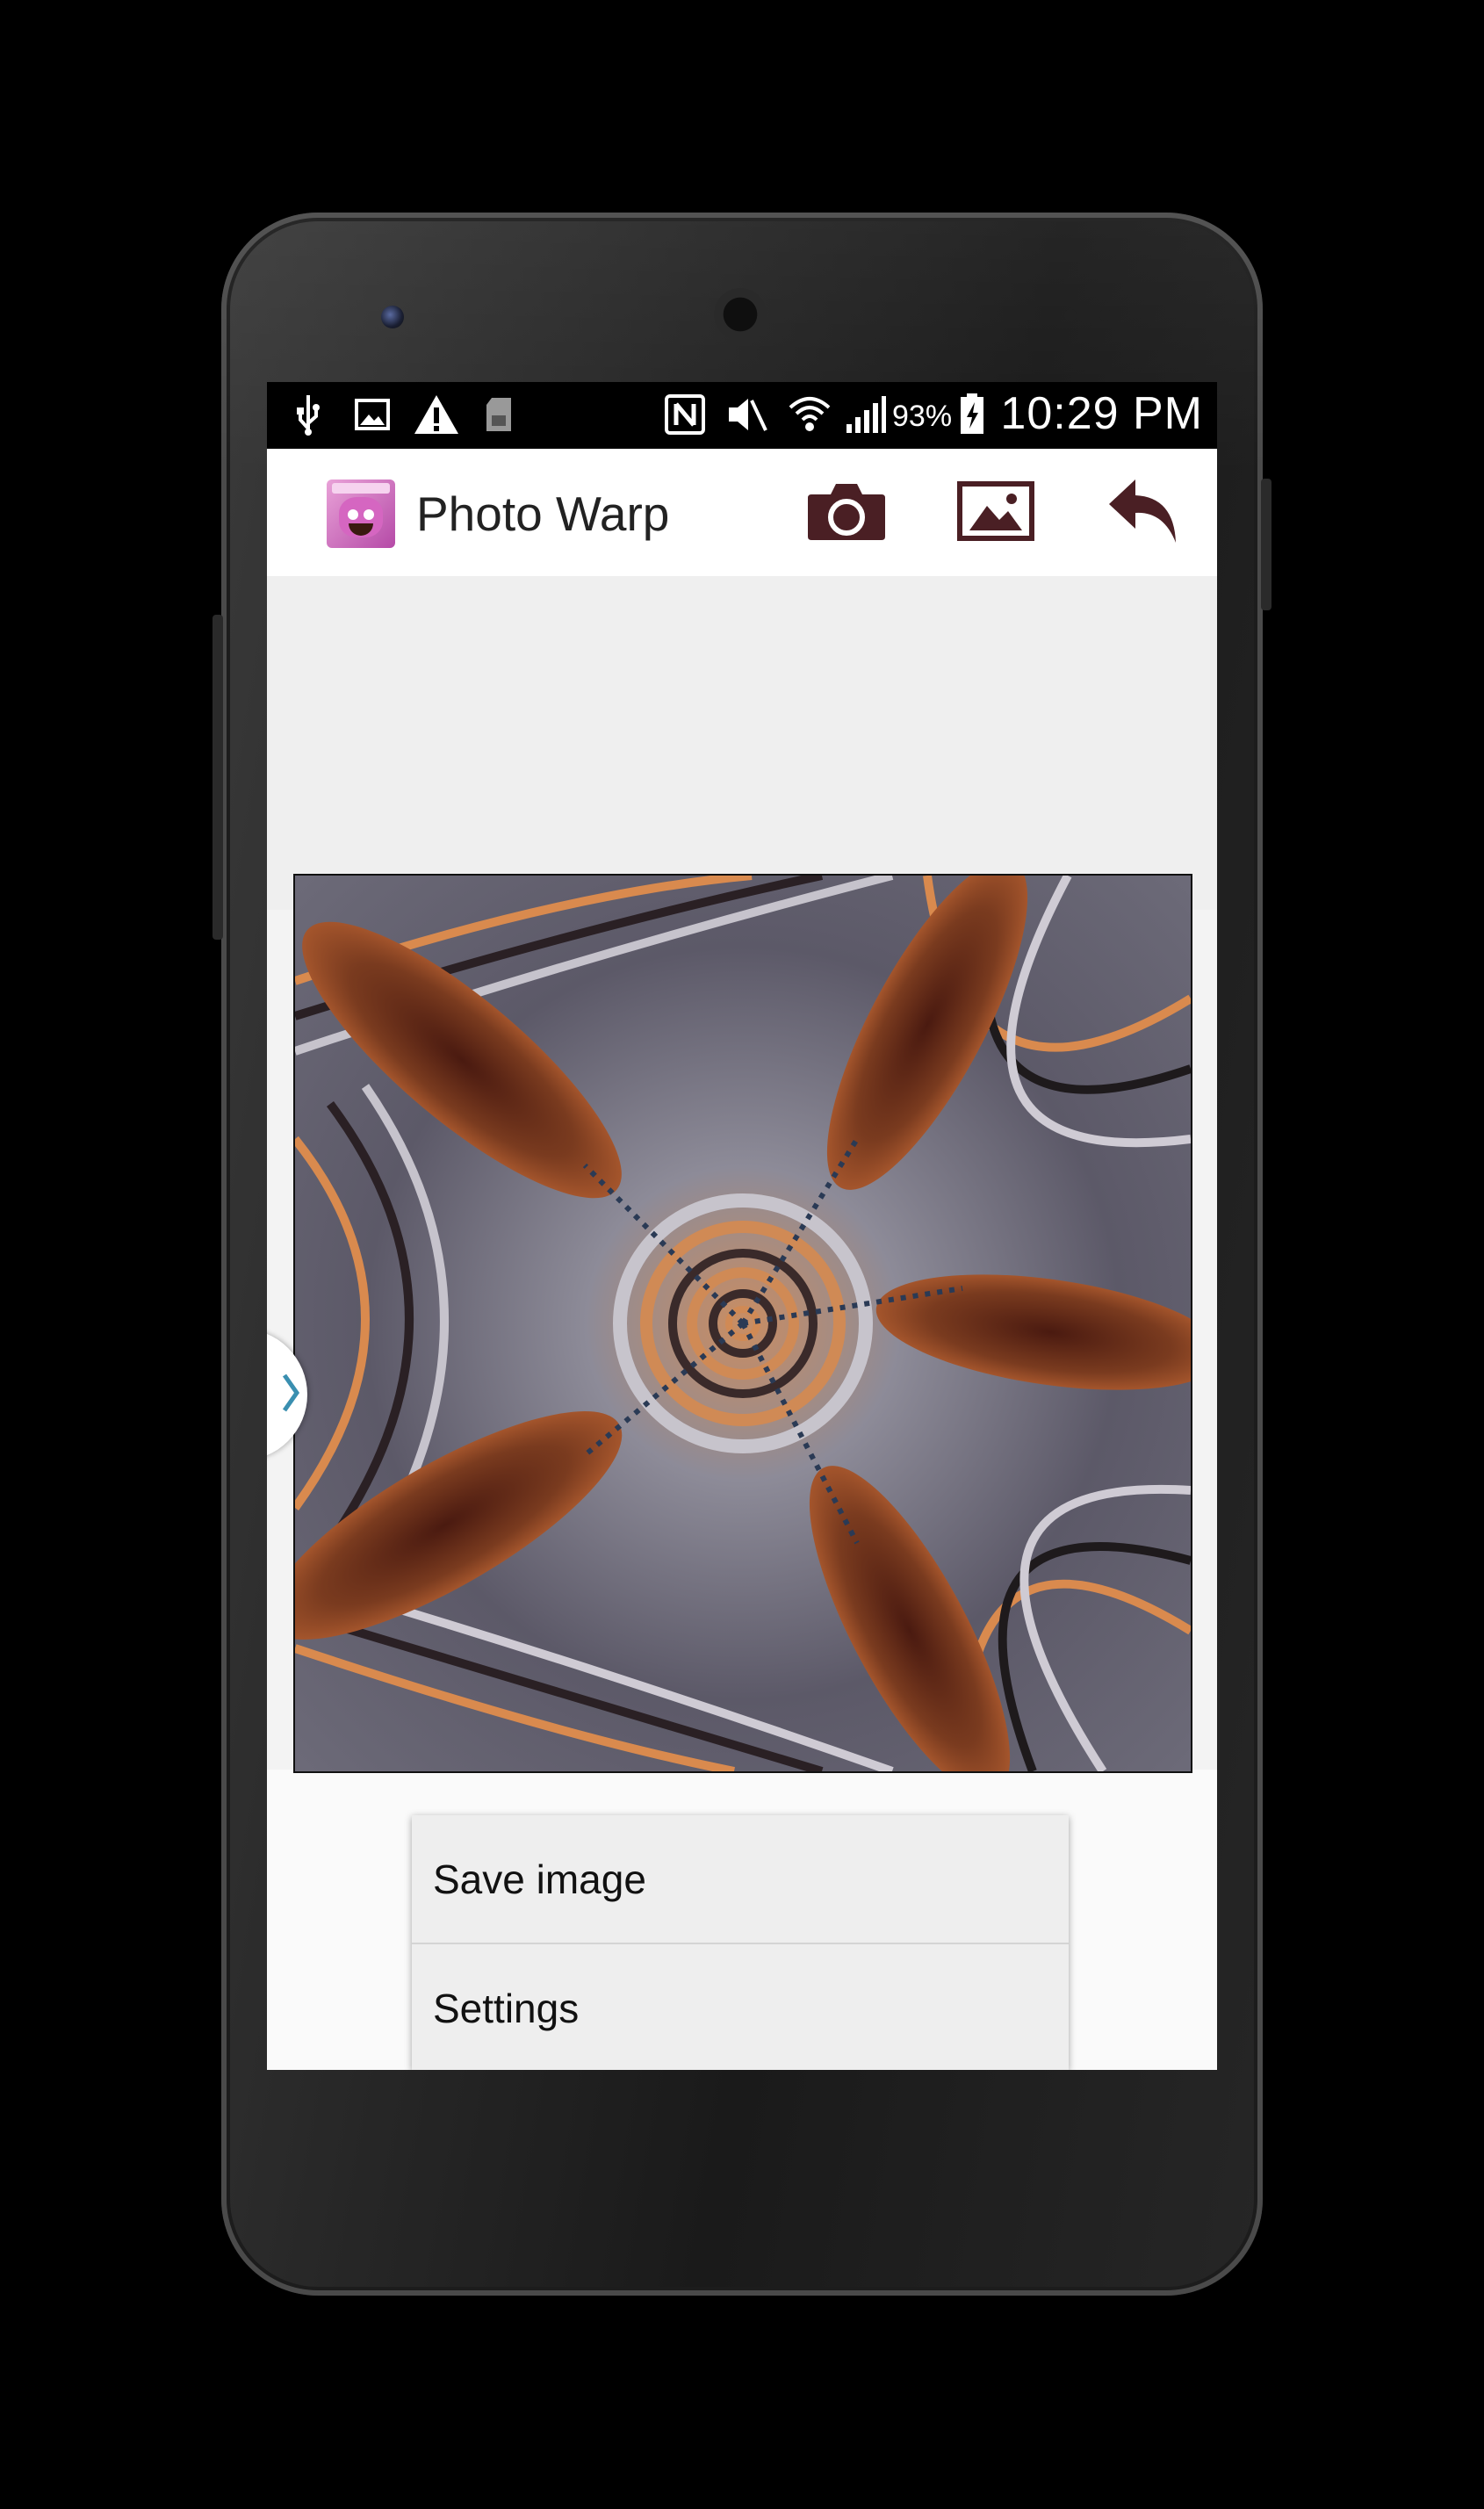 This screenshot has width=1484, height=2509. What do you see at coordinates (290, 1395) in the screenshot?
I see `chevron-right-icon` at bounding box center [290, 1395].